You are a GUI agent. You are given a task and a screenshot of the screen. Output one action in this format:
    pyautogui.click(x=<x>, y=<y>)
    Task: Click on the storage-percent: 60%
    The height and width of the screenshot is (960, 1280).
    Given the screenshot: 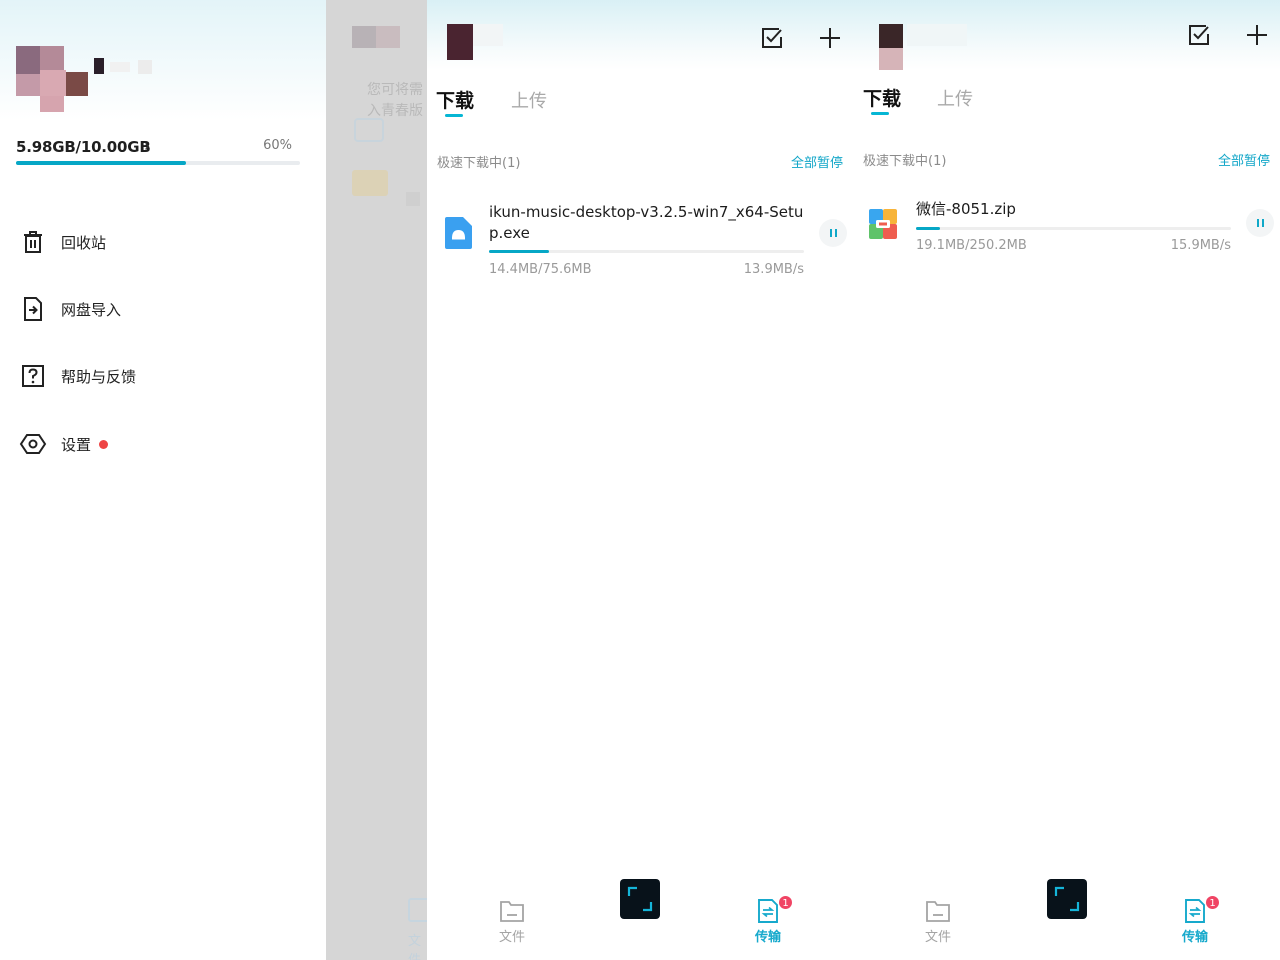 What is the action you would take?
    pyautogui.click(x=277, y=145)
    